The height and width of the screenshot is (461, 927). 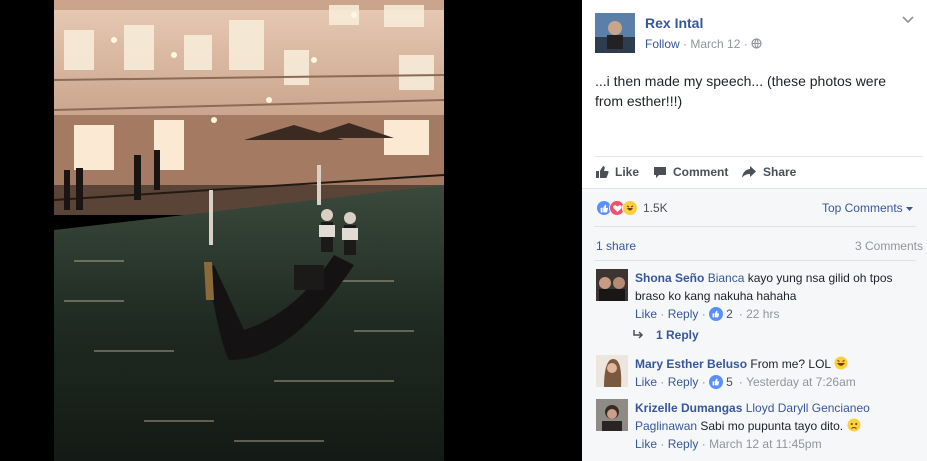 I want to click on like-label: Like, so click(x=627, y=172).